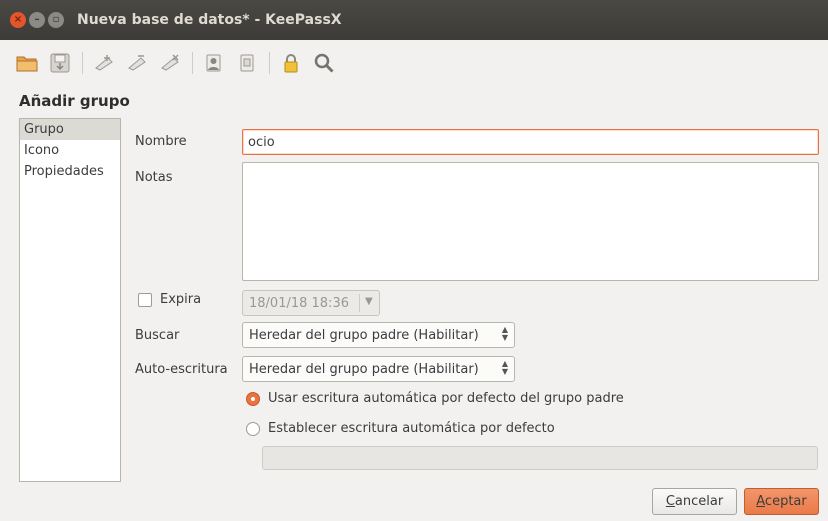 Image resolution: width=828 pixels, height=521 pixels. I want to click on search-label: Buscar, so click(157, 335).